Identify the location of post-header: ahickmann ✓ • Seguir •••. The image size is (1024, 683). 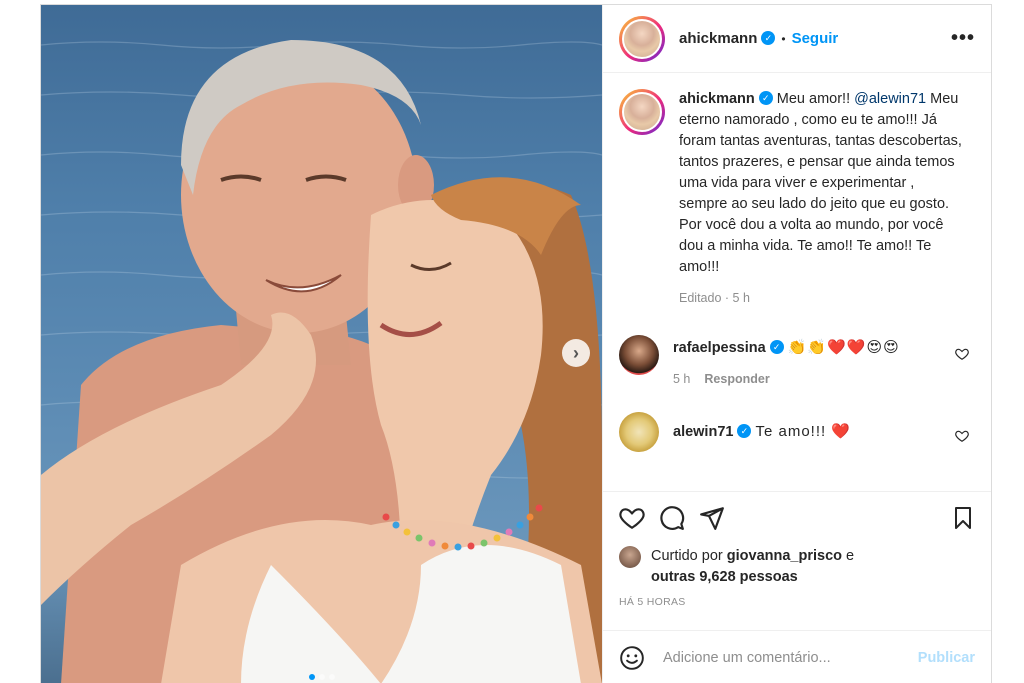
(797, 39).